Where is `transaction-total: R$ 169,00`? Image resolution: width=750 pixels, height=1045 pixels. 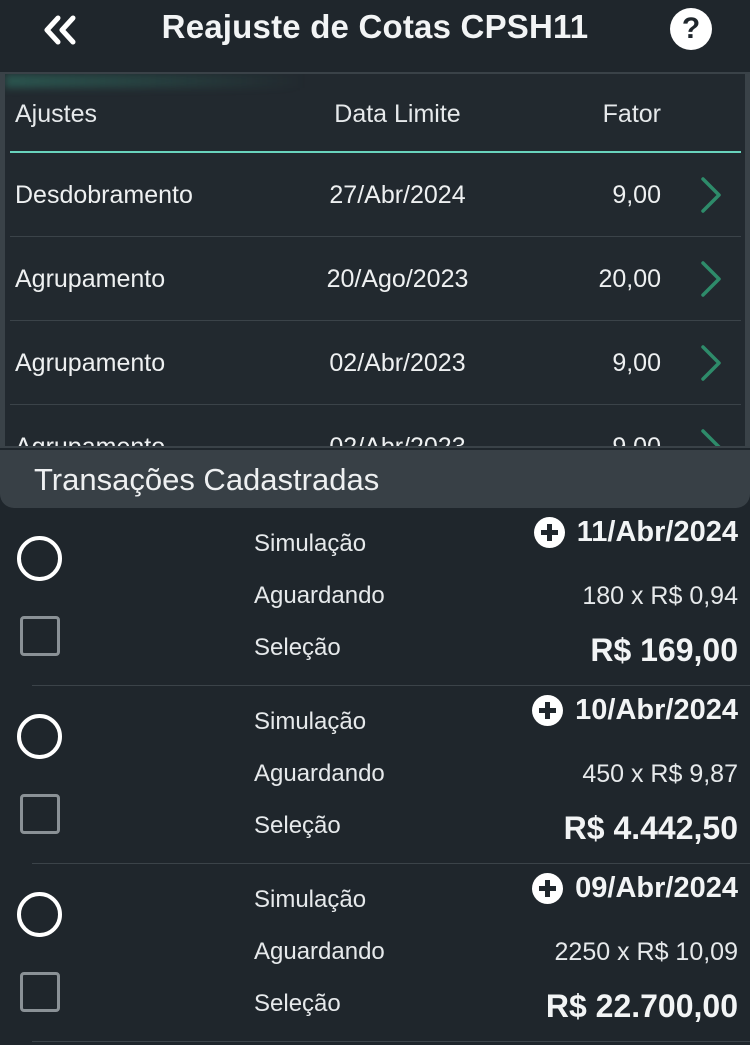
transaction-total: R$ 169,00 is located at coordinates (664, 650).